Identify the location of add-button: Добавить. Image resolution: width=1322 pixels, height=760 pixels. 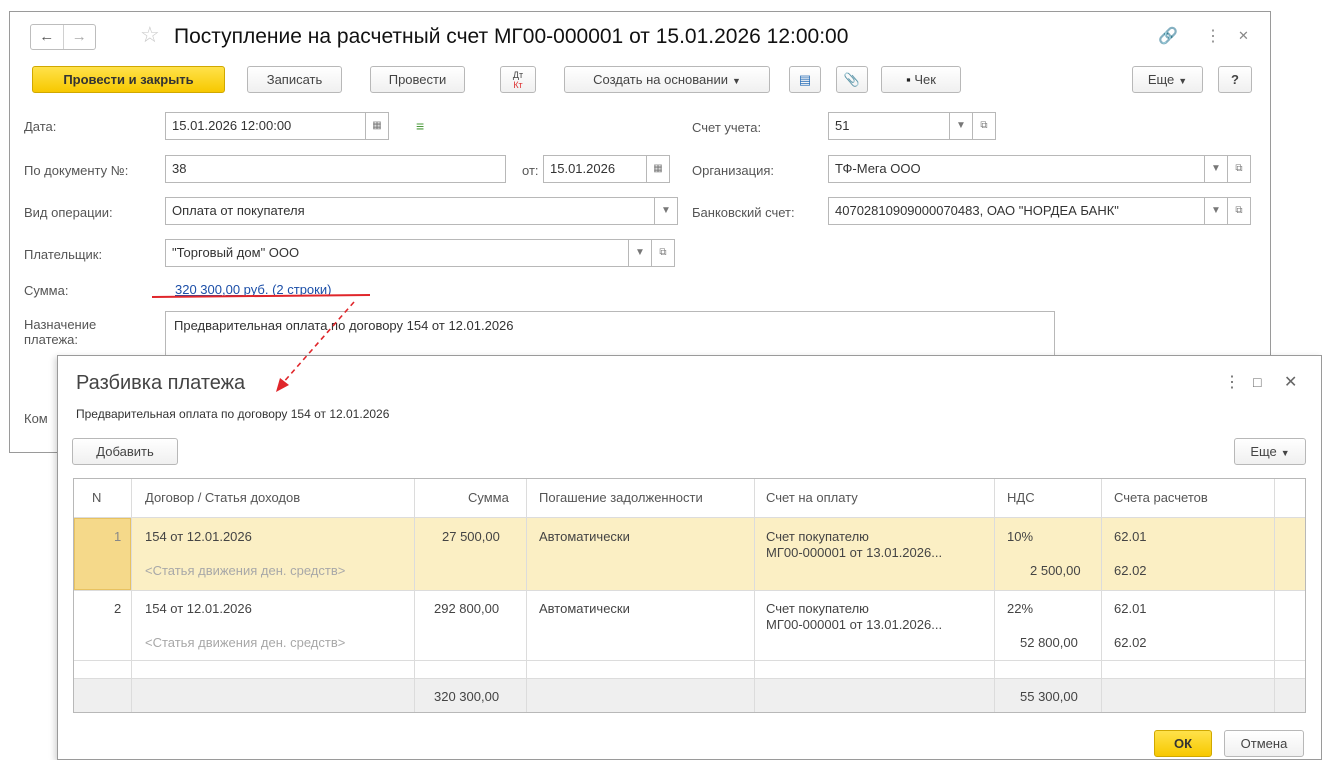
(125, 451).